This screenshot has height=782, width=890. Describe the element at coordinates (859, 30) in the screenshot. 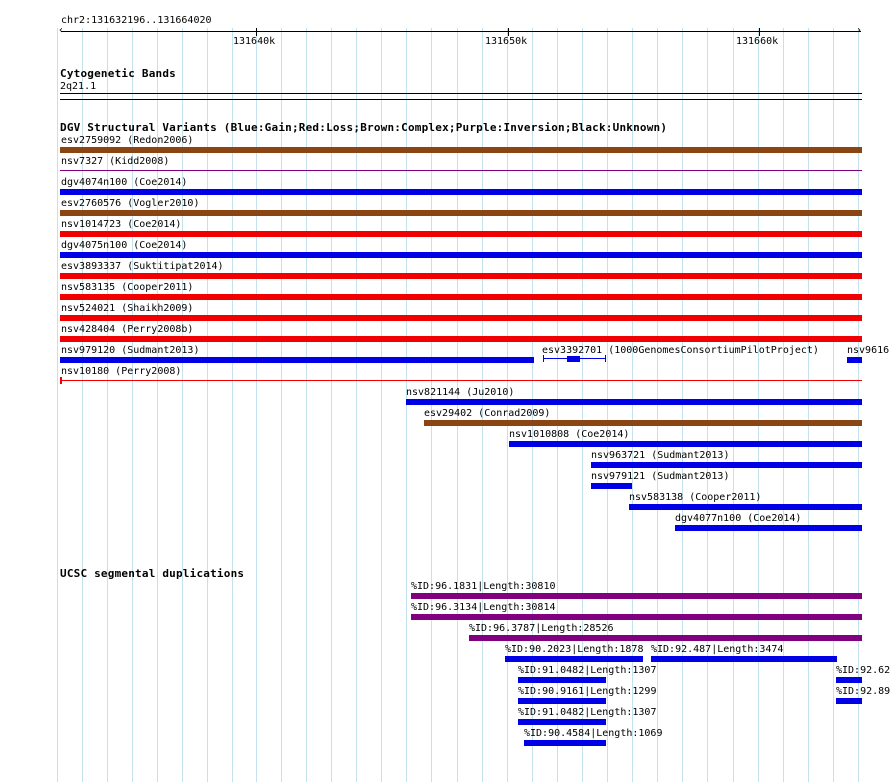

I see `right-arrow-icon: ›` at that location.